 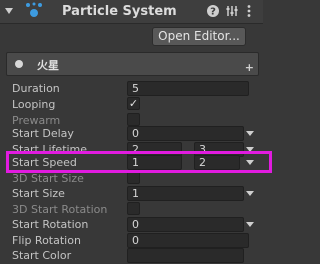 I want to click on help-icon: ?, so click(x=213, y=11).